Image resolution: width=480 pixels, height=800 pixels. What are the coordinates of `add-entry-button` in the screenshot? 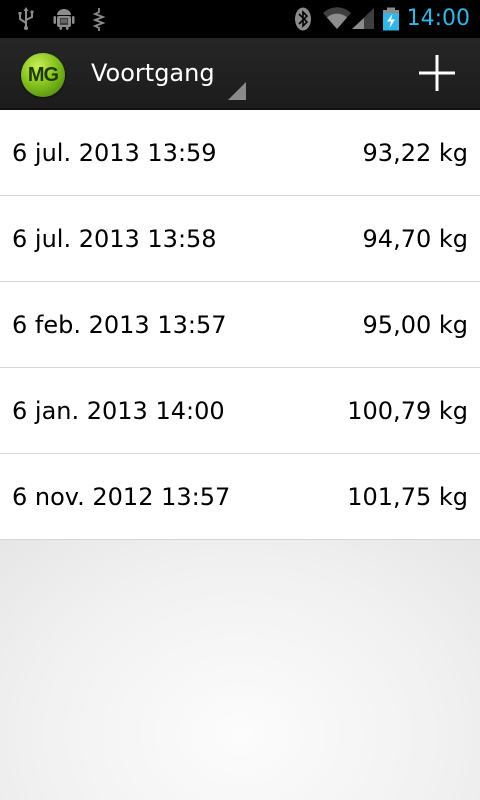 It's located at (444, 73).